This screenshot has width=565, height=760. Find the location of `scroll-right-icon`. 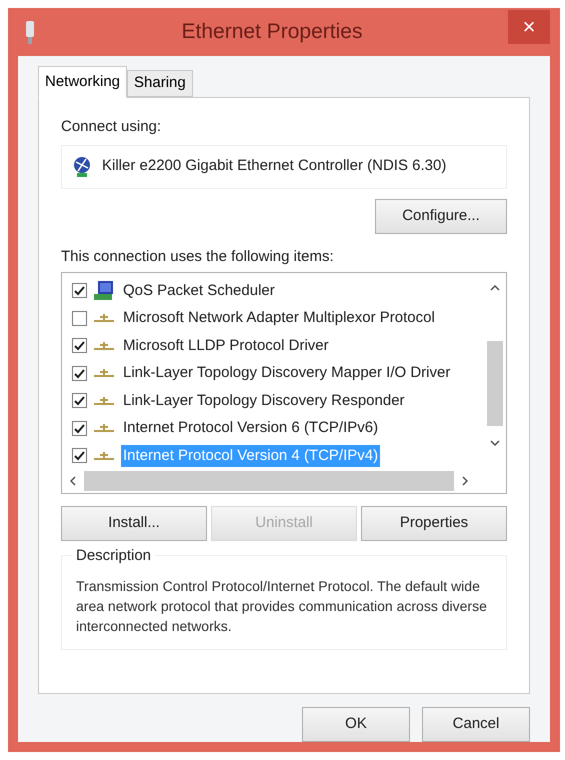

scroll-right-icon is located at coordinates (465, 481).